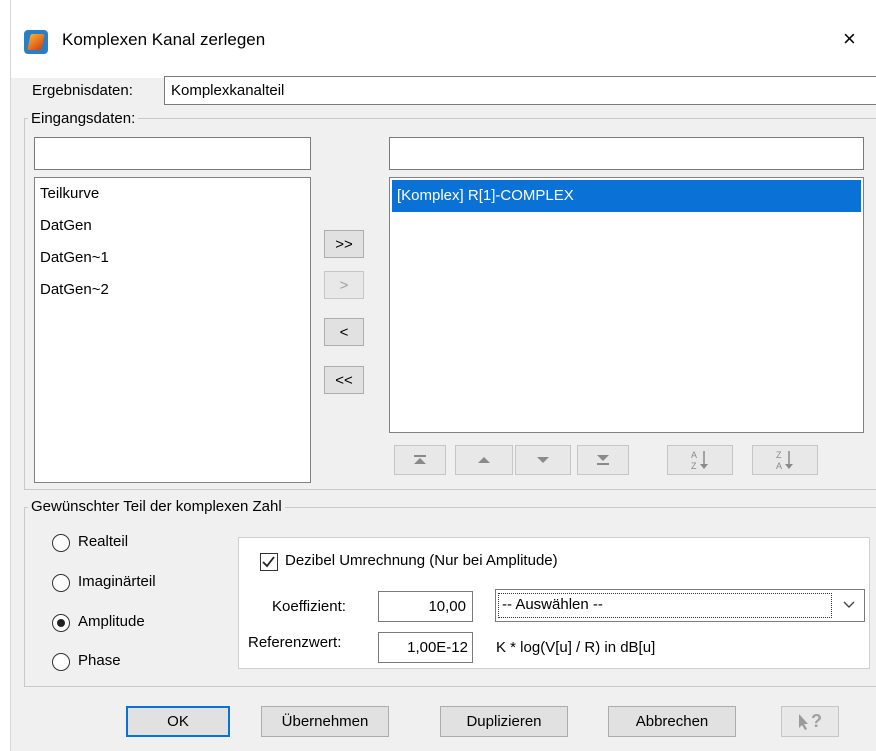  What do you see at coordinates (803, 721) in the screenshot?
I see `help-pointer-icon` at bounding box center [803, 721].